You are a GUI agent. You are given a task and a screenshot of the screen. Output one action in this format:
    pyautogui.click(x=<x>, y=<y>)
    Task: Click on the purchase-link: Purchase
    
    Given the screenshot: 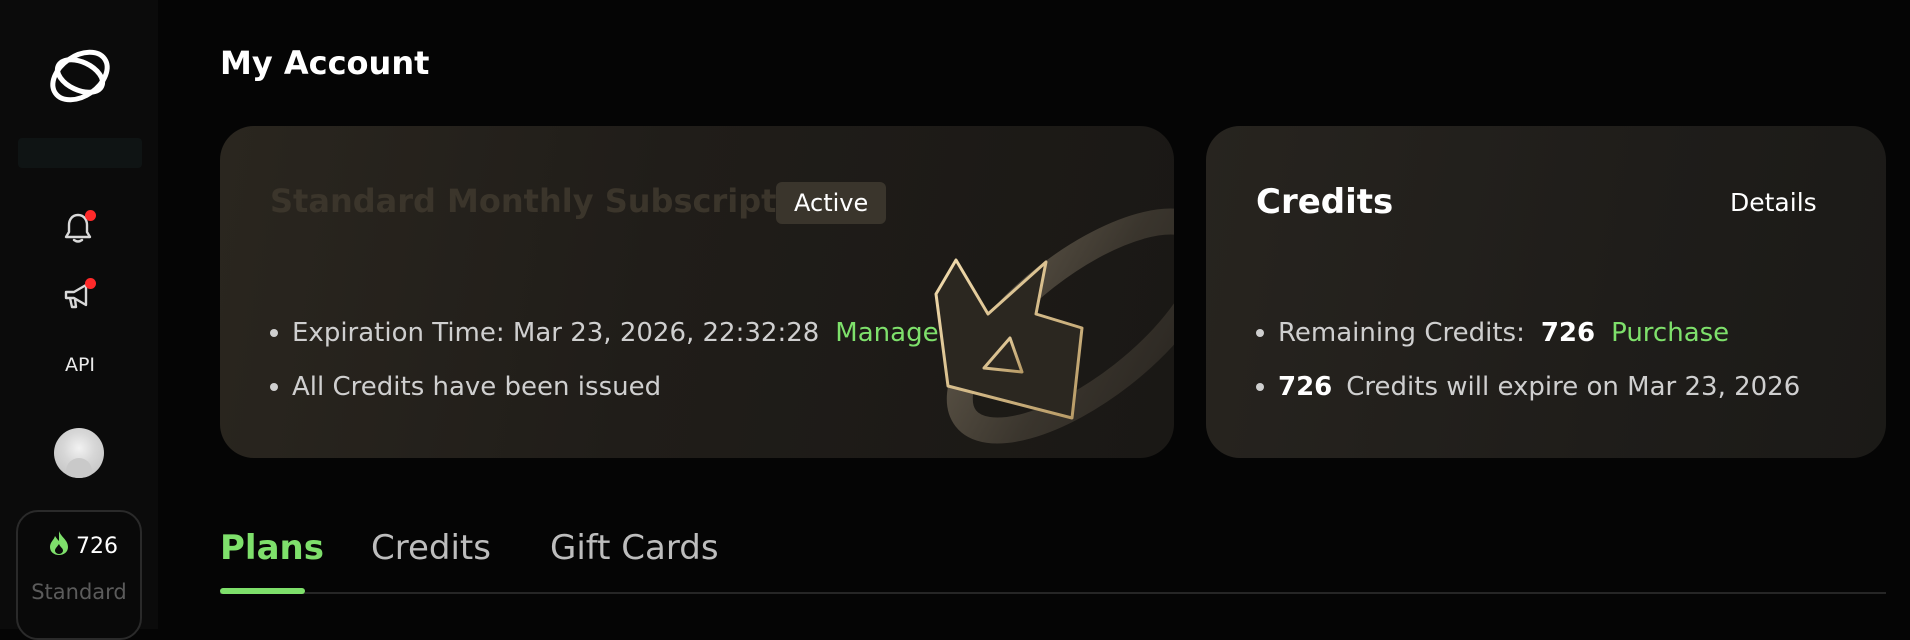 What is the action you would take?
    pyautogui.click(x=1670, y=333)
    